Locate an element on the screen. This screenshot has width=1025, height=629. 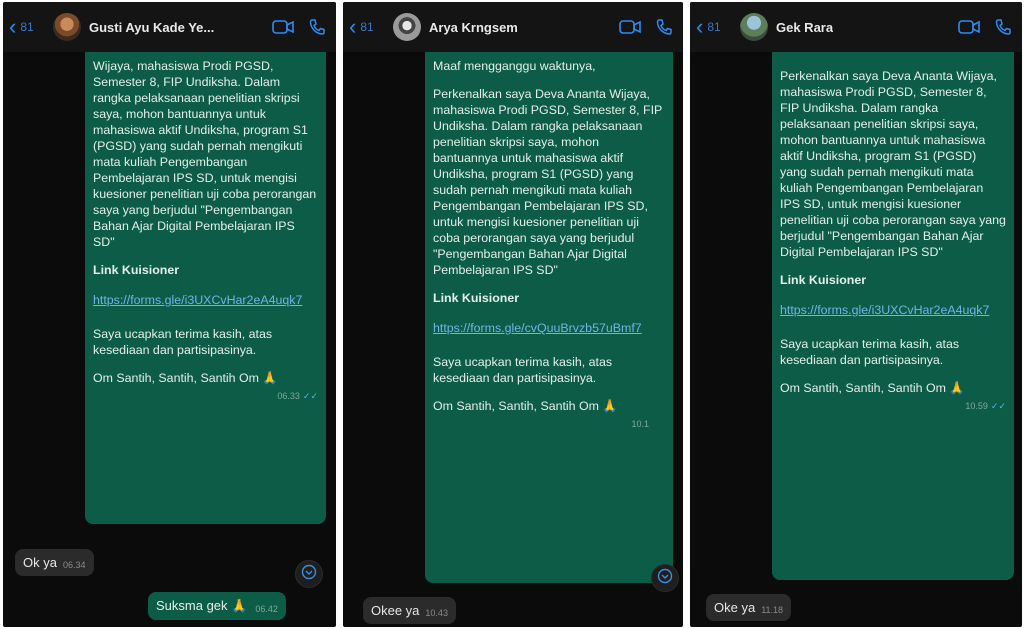
message-text: Ok ya is located at coordinates (40, 562).